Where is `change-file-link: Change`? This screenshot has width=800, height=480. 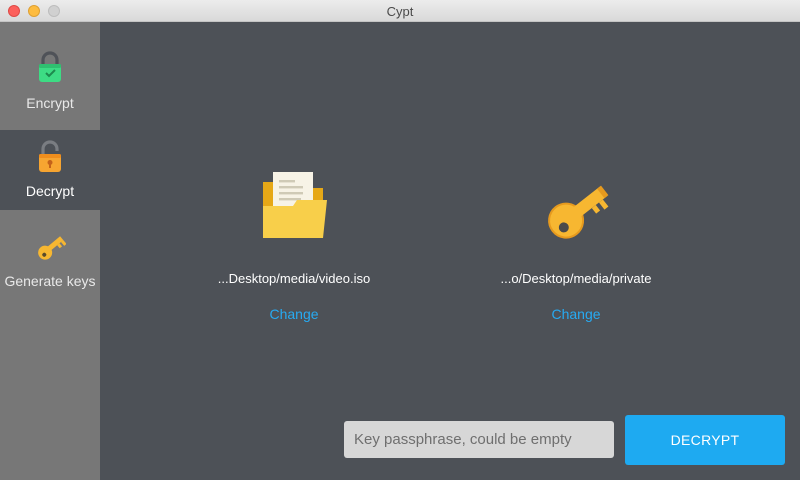
change-file-link: Change is located at coordinates (294, 314).